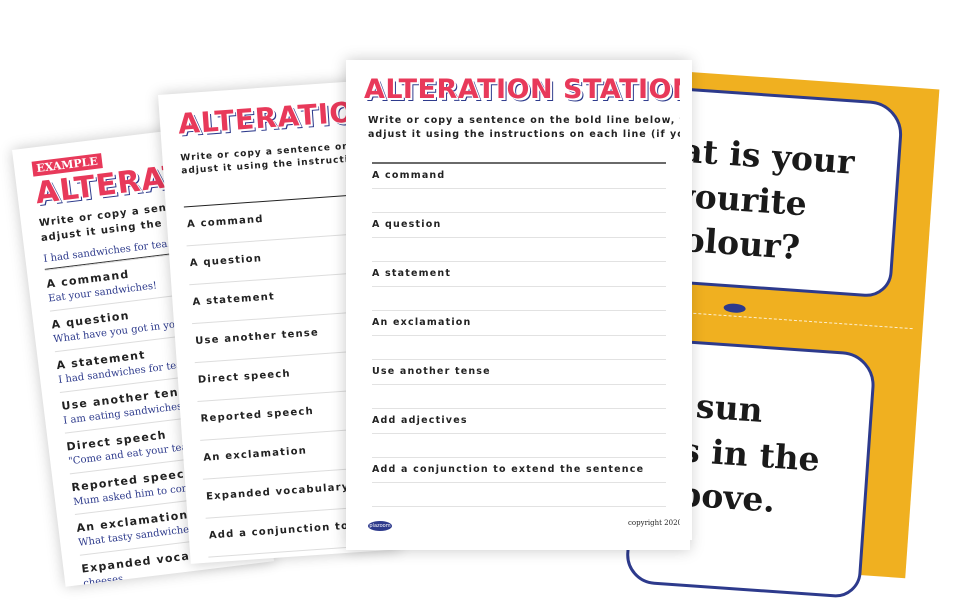  Describe the element at coordinates (686, 300) in the screenshot. I see `sheet-edge` at that location.